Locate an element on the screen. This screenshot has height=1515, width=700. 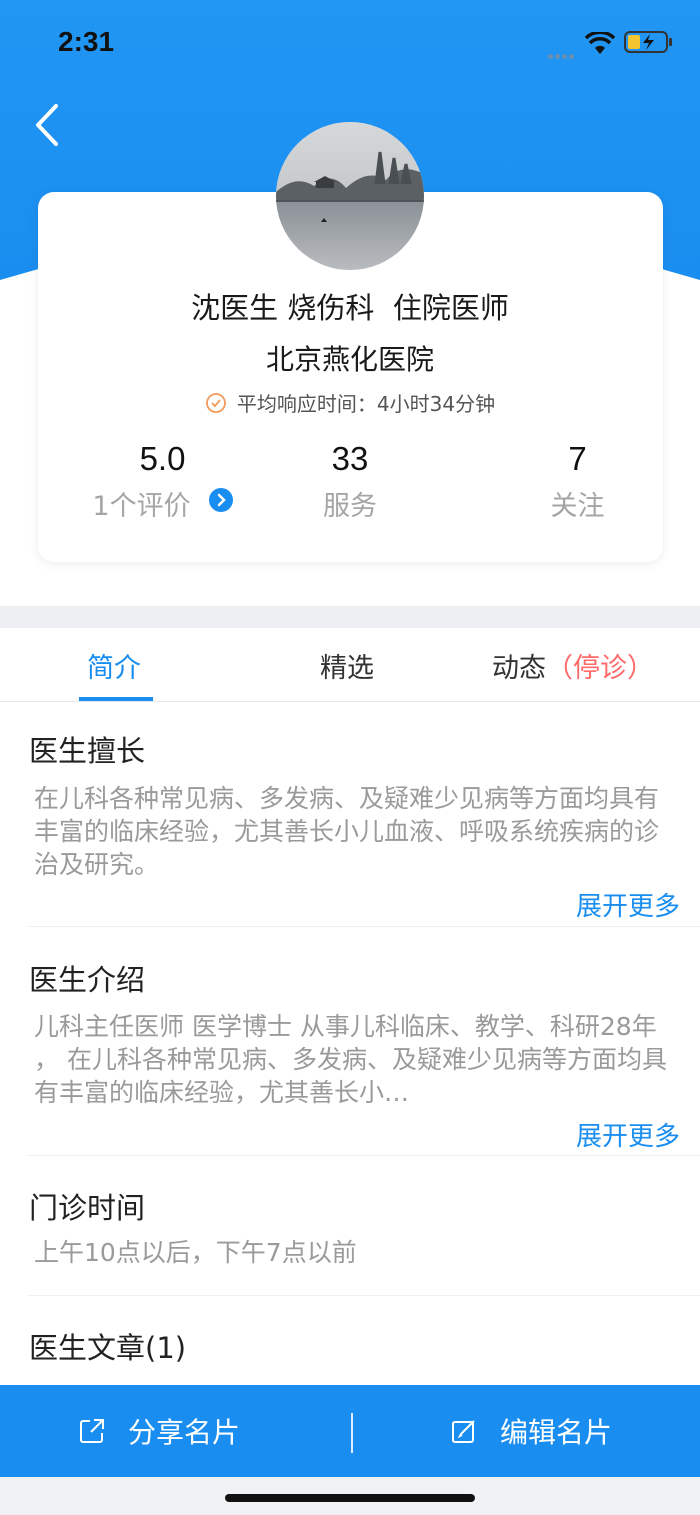
battery-icon is located at coordinates (648, 42).